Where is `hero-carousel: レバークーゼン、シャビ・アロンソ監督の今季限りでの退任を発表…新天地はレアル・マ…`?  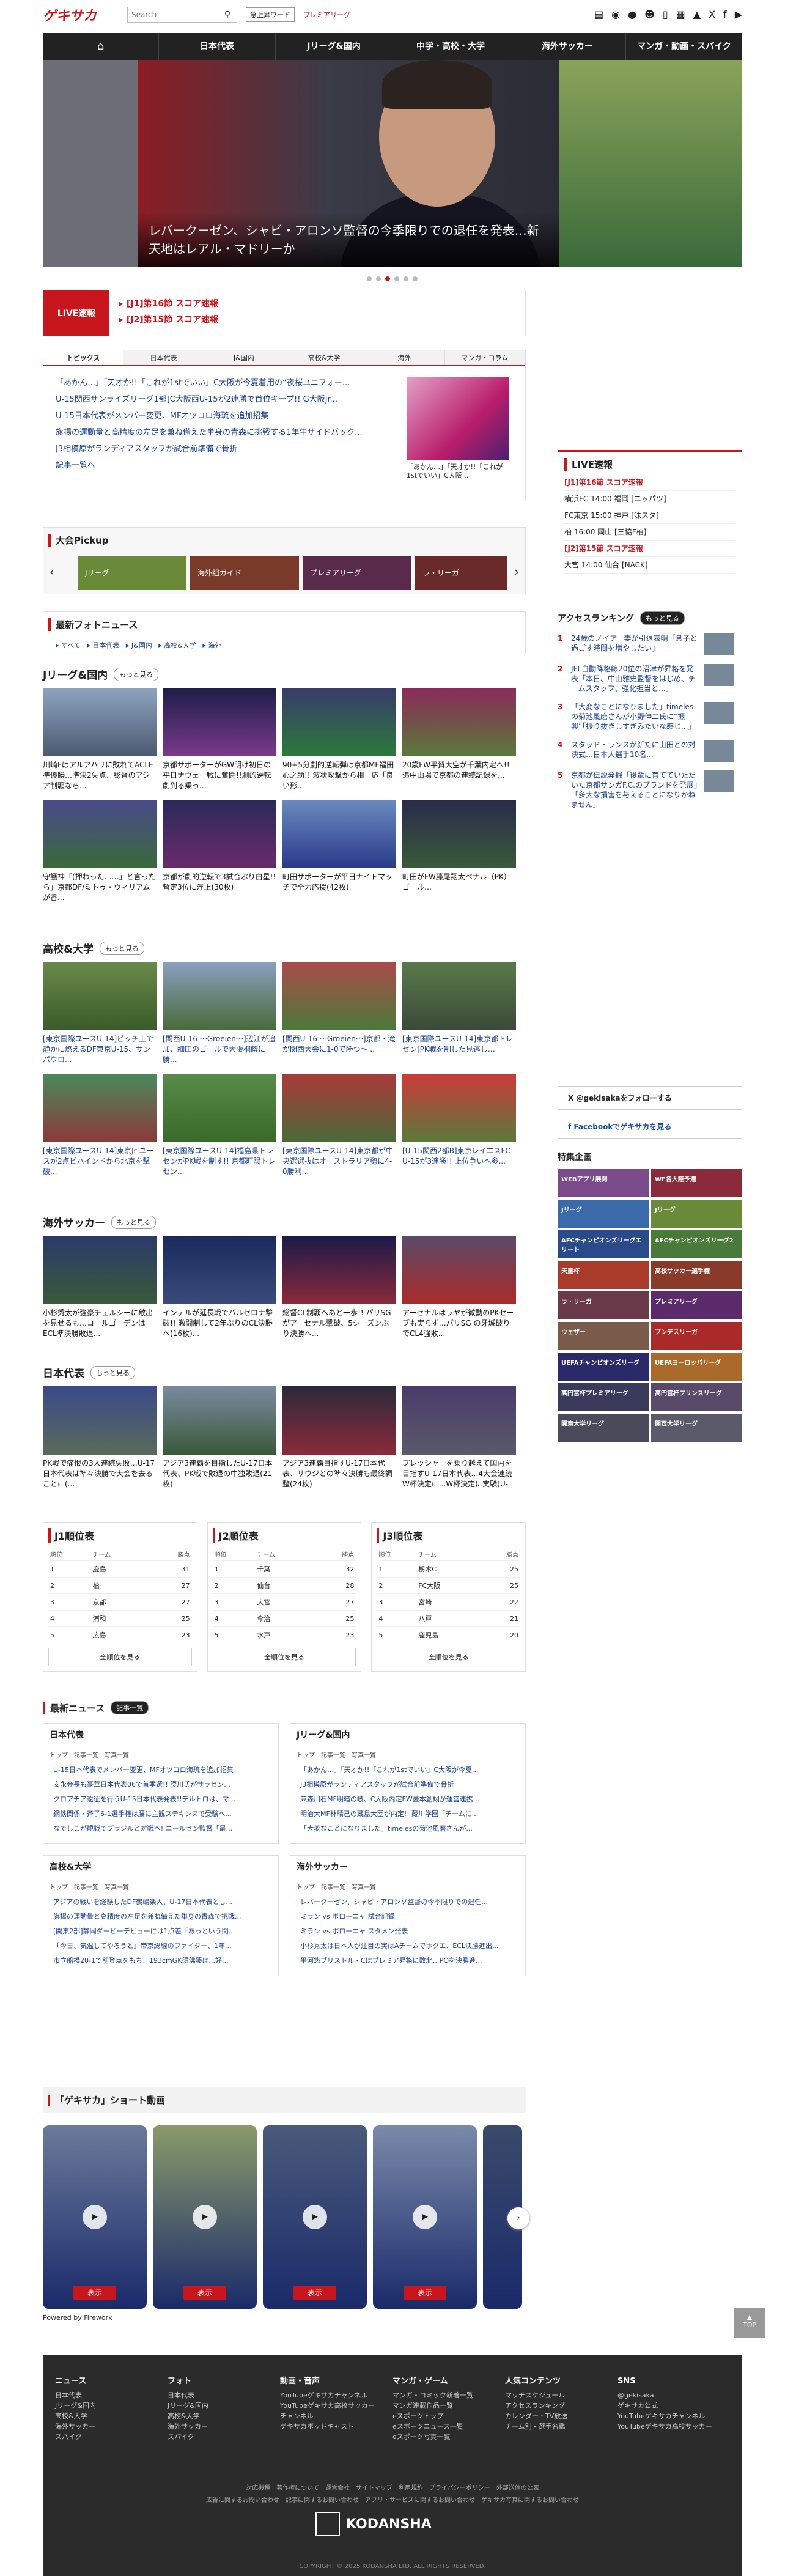
hero-carousel: レバークーゼン、シャビ・アロンソ監督の今季限りでの退任を発表…新天地はレアル・マ… is located at coordinates (392, 164).